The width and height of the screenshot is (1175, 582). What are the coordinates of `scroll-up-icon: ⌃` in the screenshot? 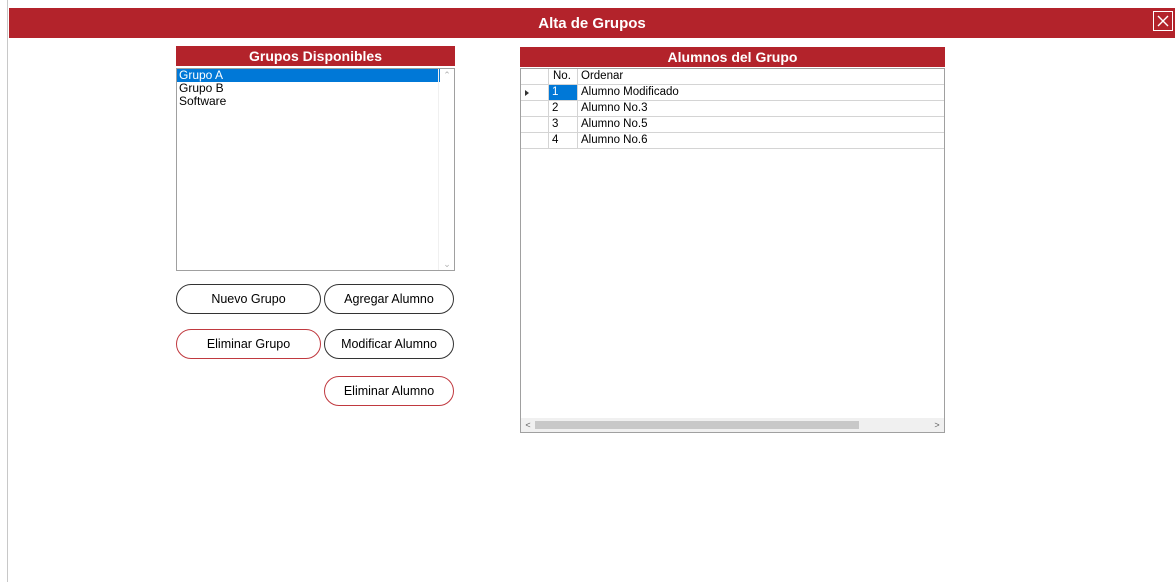 It's located at (447, 75).